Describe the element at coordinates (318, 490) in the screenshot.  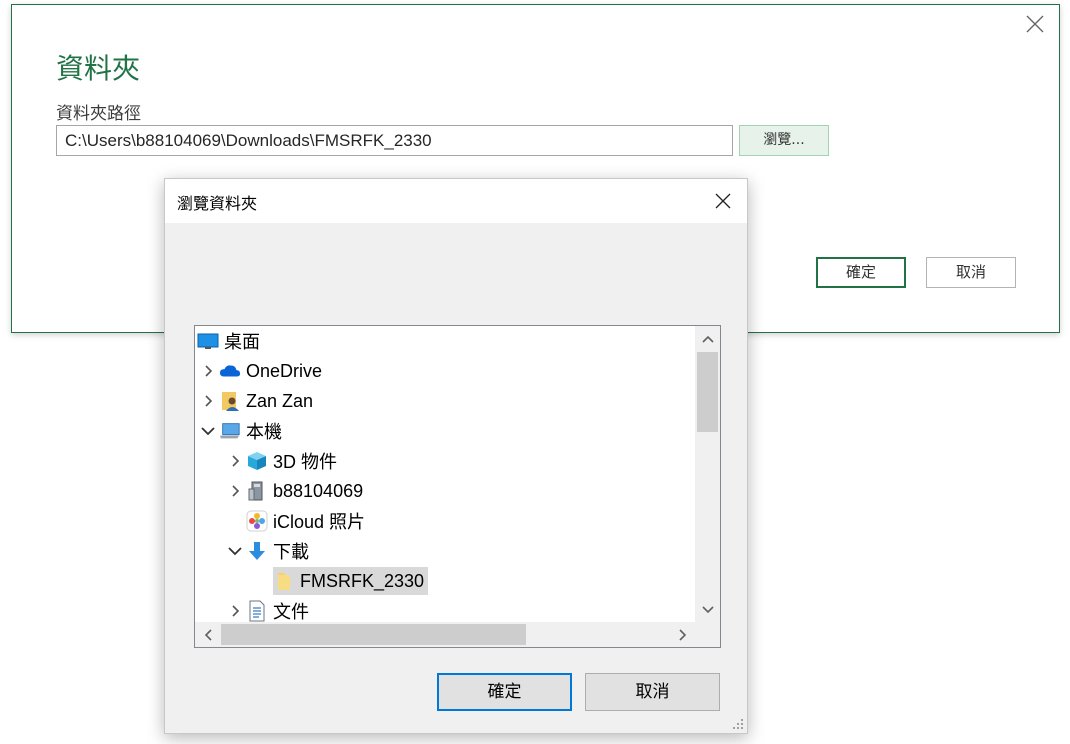
I see `tree-item-label: b88104069` at that location.